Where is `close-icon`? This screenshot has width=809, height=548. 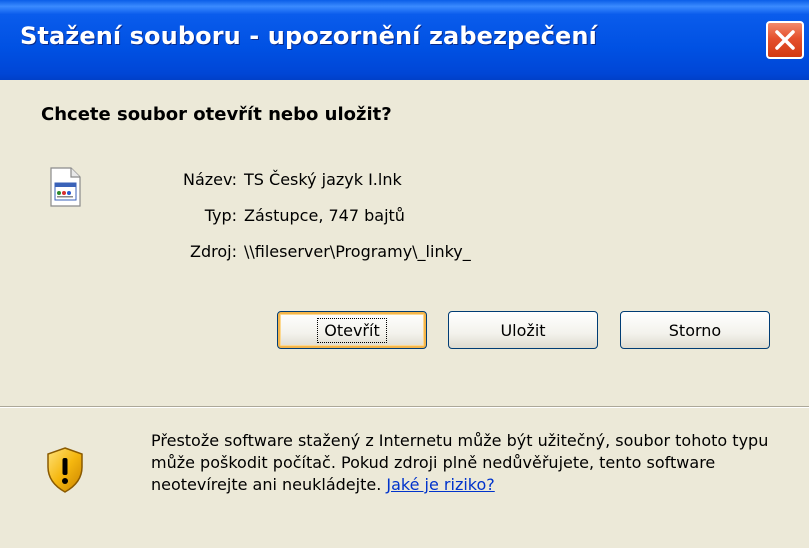 close-icon is located at coordinates (785, 40).